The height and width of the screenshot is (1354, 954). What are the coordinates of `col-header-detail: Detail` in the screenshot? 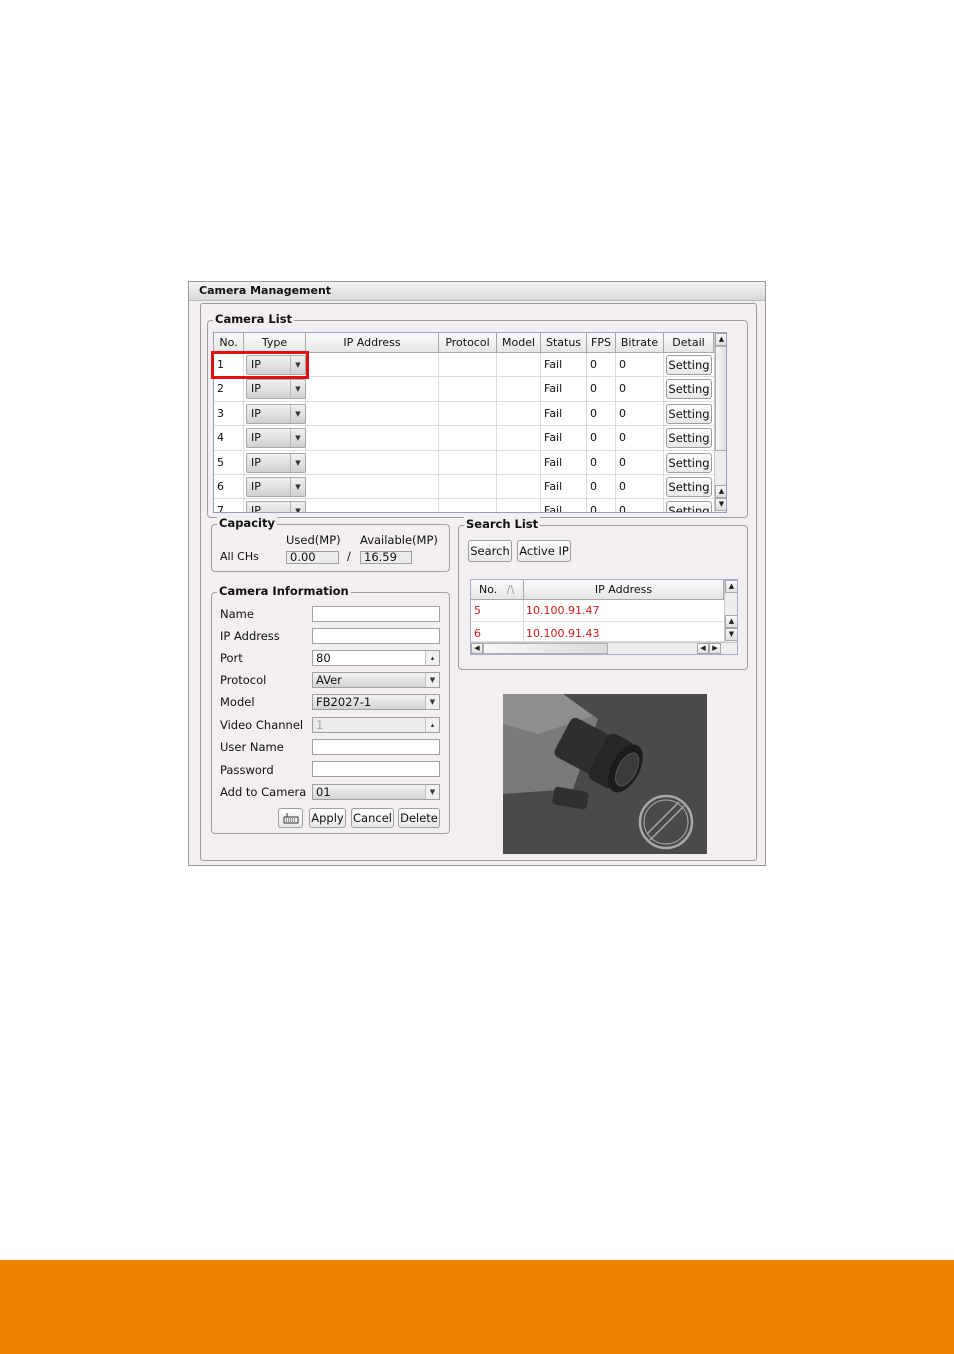 It's located at (689, 343).